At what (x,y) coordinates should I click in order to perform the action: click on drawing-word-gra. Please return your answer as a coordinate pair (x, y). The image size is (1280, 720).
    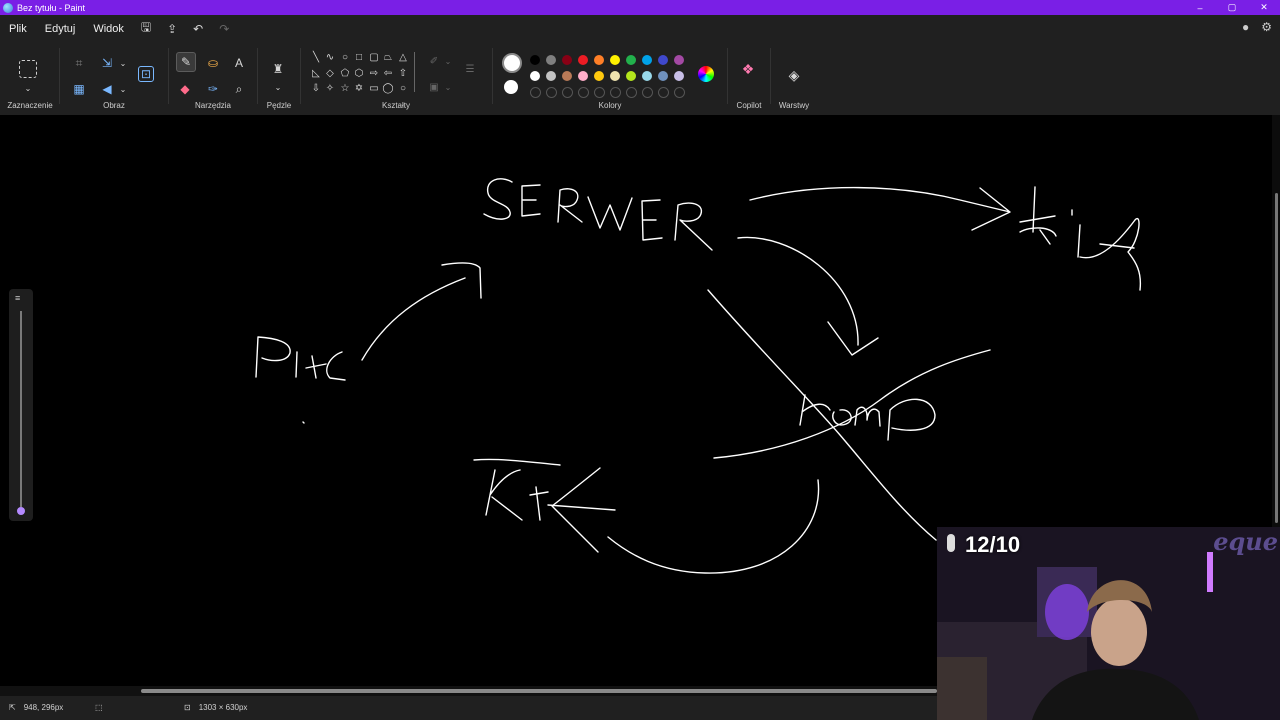
    Looking at the image, I should click on (1080, 238).